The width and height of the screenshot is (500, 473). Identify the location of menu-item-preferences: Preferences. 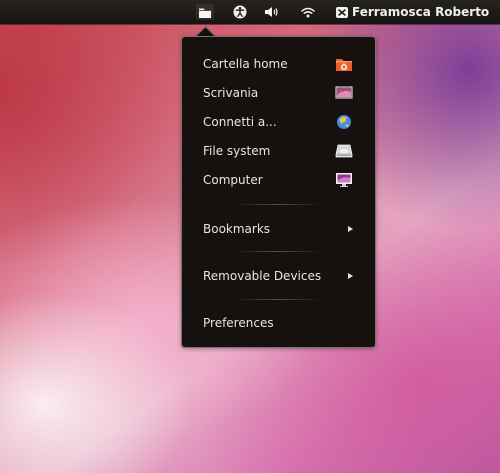
(278, 323).